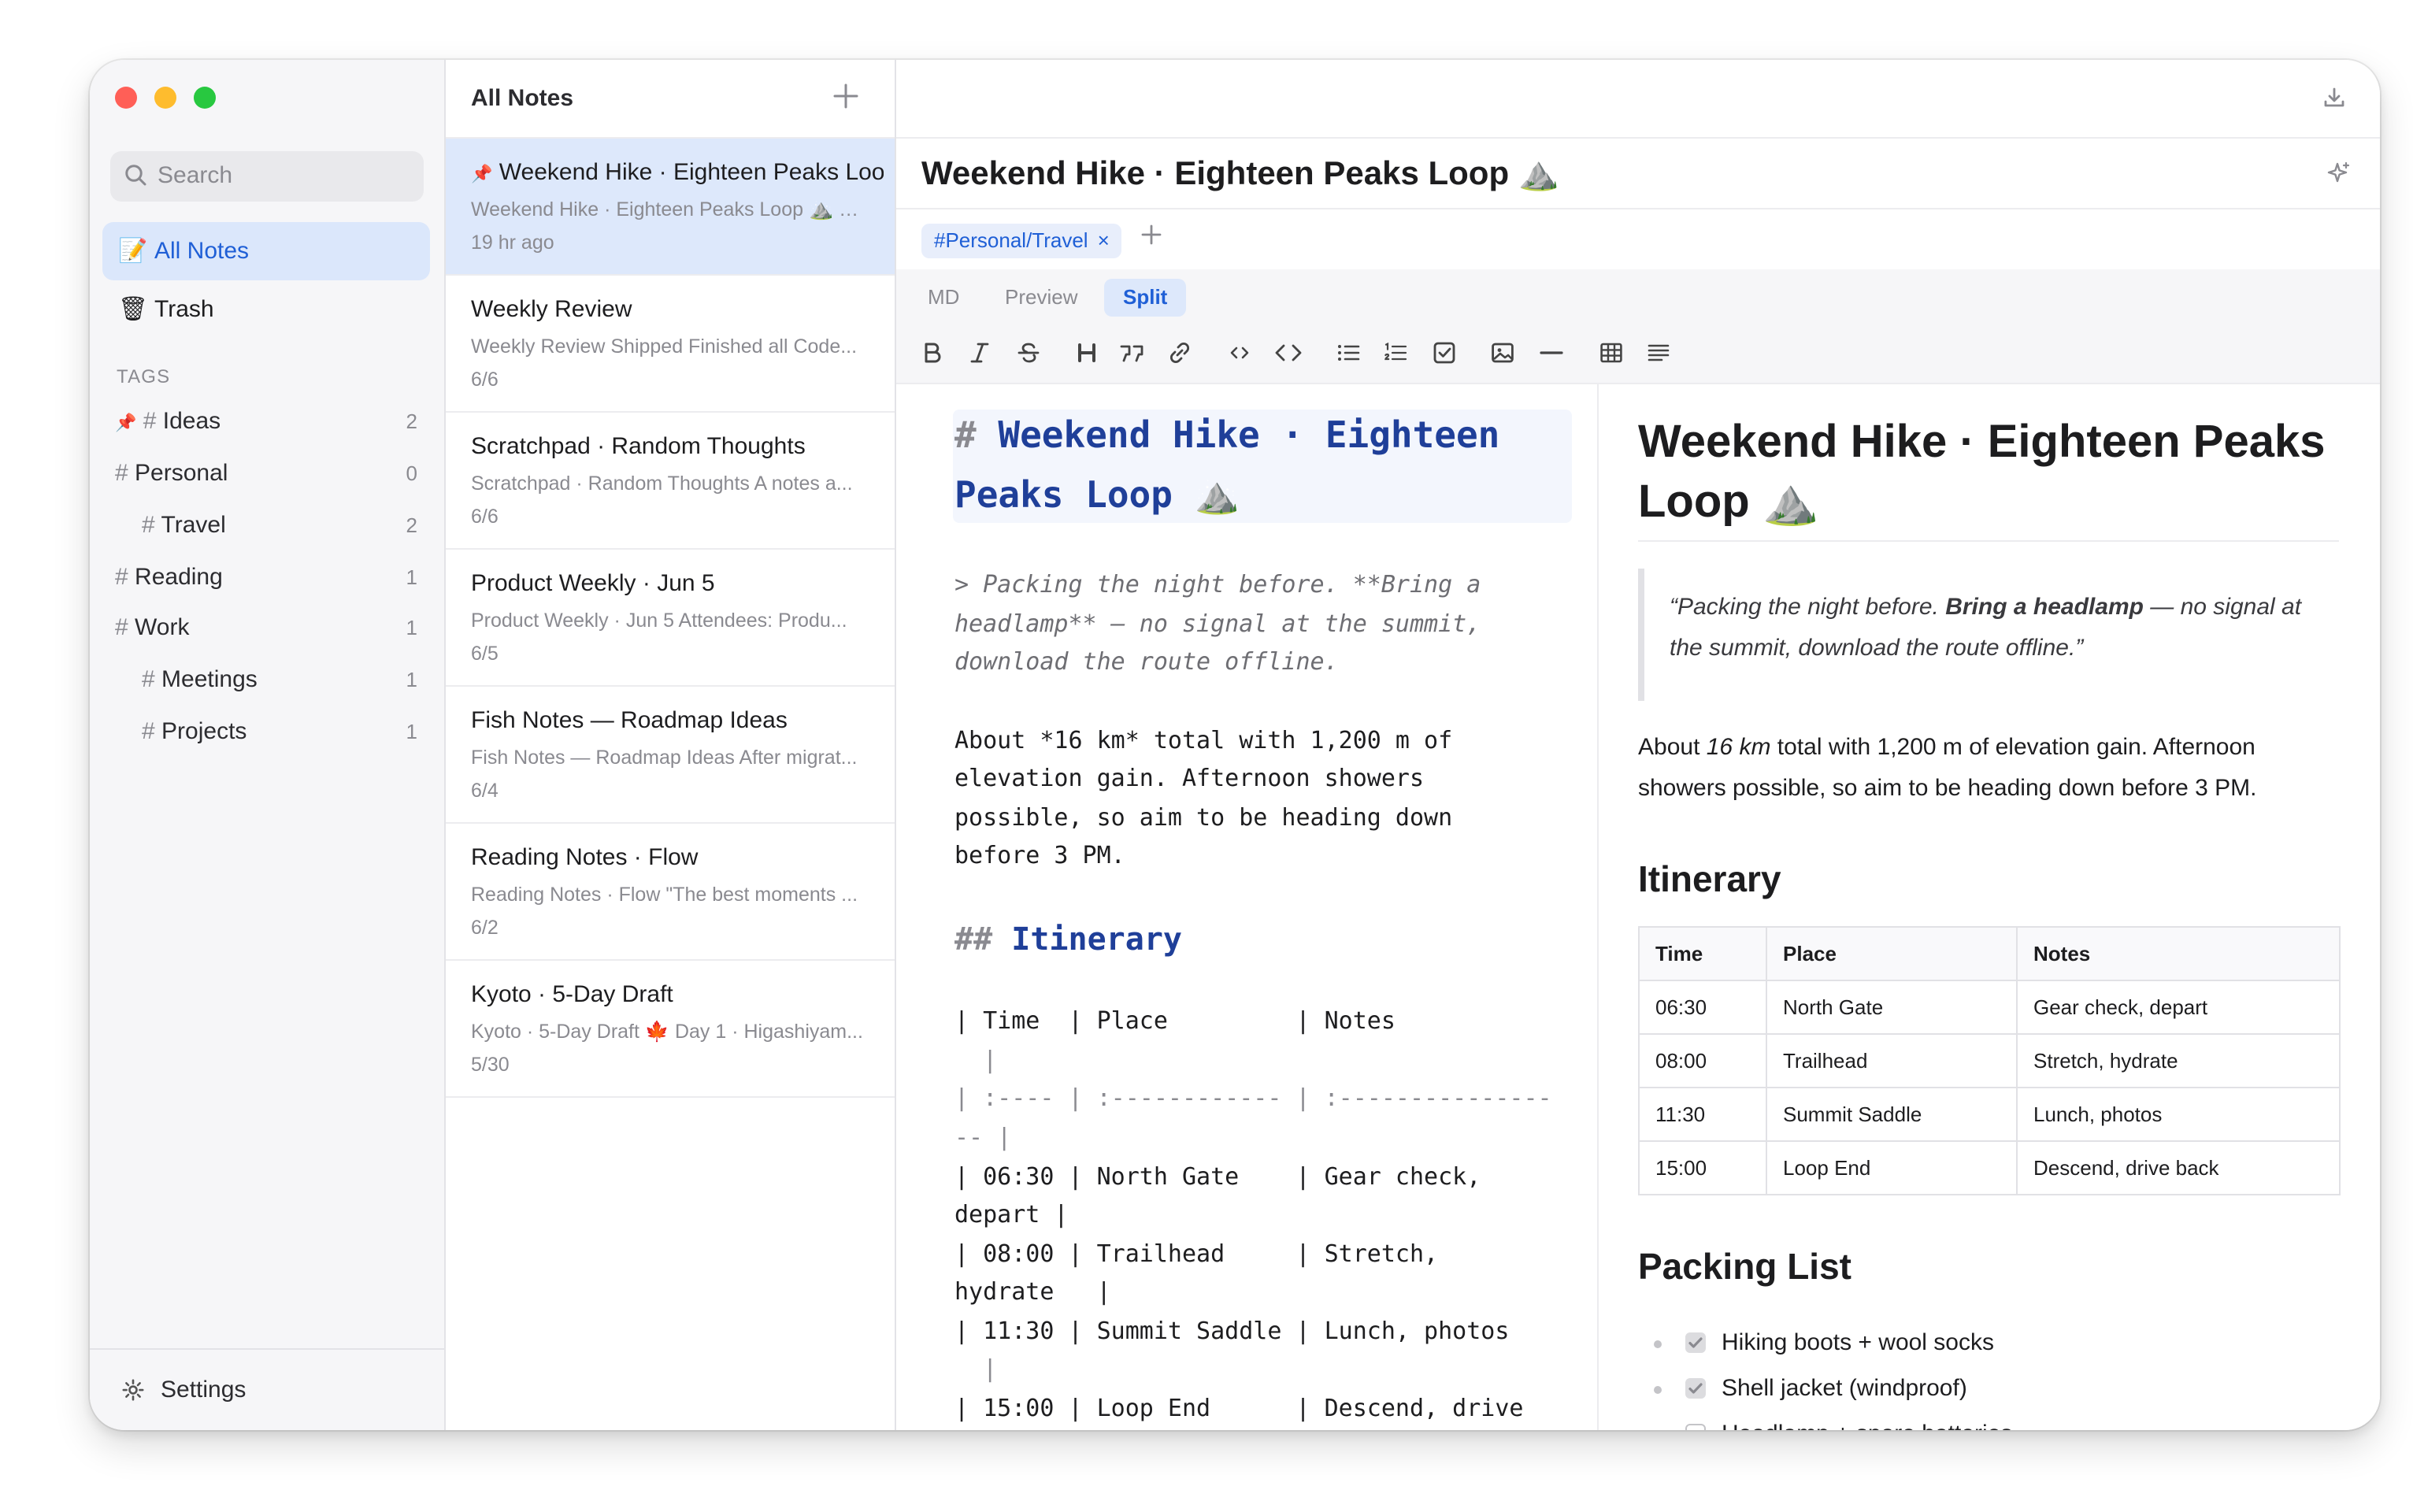 The width and height of the screenshot is (2413, 1512). I want to click on zoom-window-button, so click(205, 98).